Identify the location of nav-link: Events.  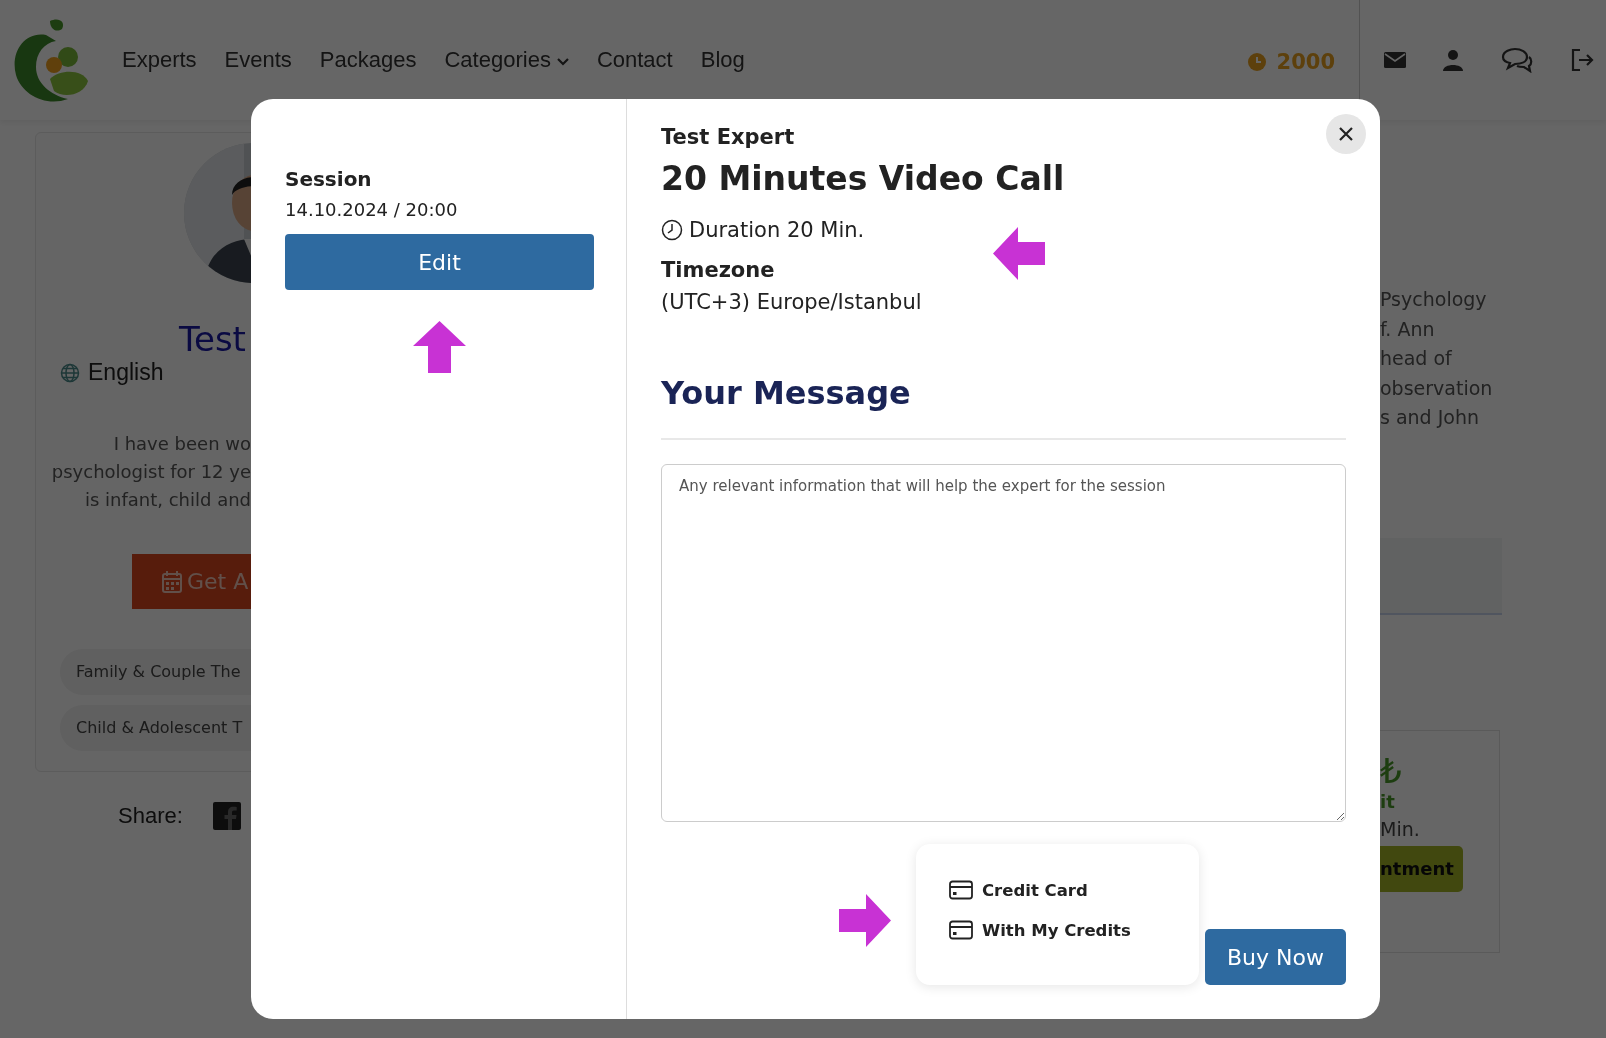
(258, 60).